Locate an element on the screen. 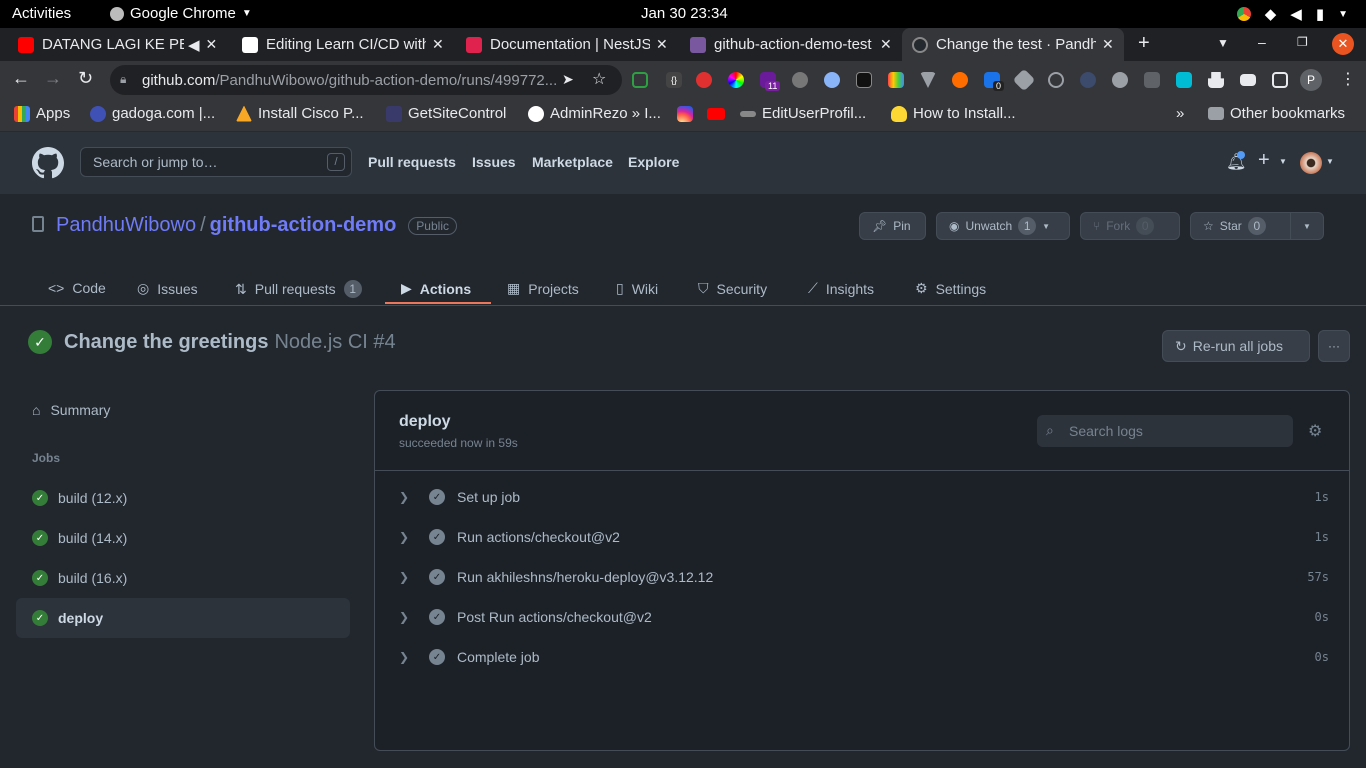 The height and width of the screenshot is (768, 1366). forward-icon: → is located at coordinates (53, 78).